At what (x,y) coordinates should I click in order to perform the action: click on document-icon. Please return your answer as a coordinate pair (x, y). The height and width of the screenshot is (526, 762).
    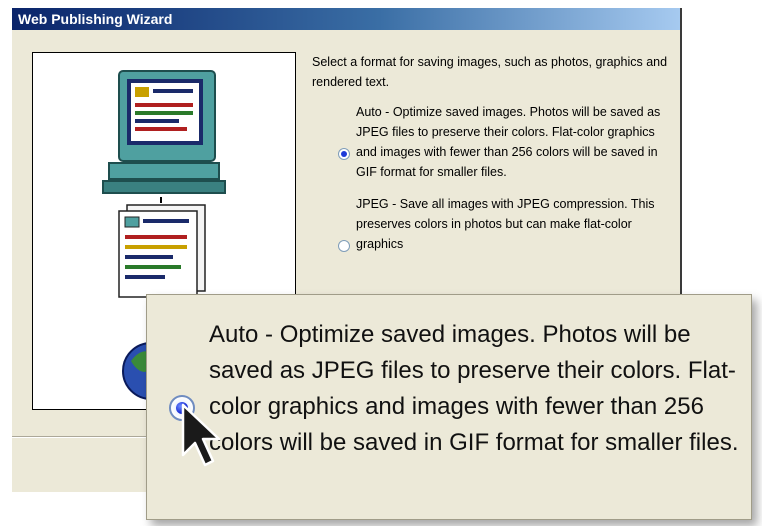
    Looking at the image, I should click on (162, 251).